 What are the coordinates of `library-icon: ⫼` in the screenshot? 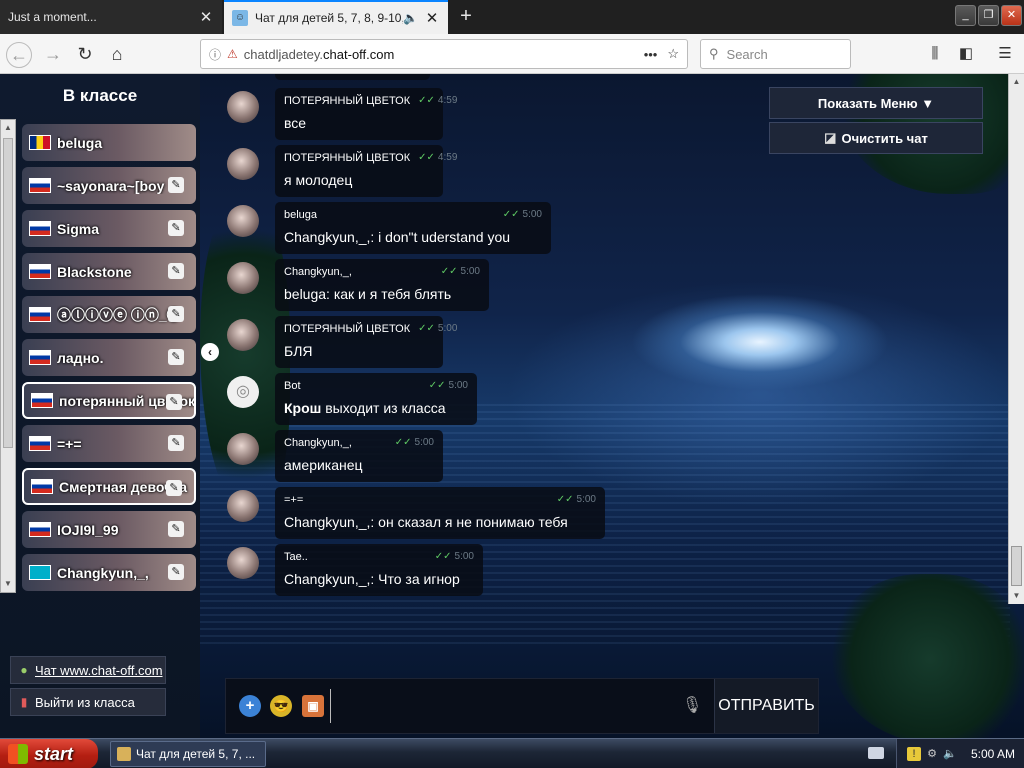 It's located at (935, 54).